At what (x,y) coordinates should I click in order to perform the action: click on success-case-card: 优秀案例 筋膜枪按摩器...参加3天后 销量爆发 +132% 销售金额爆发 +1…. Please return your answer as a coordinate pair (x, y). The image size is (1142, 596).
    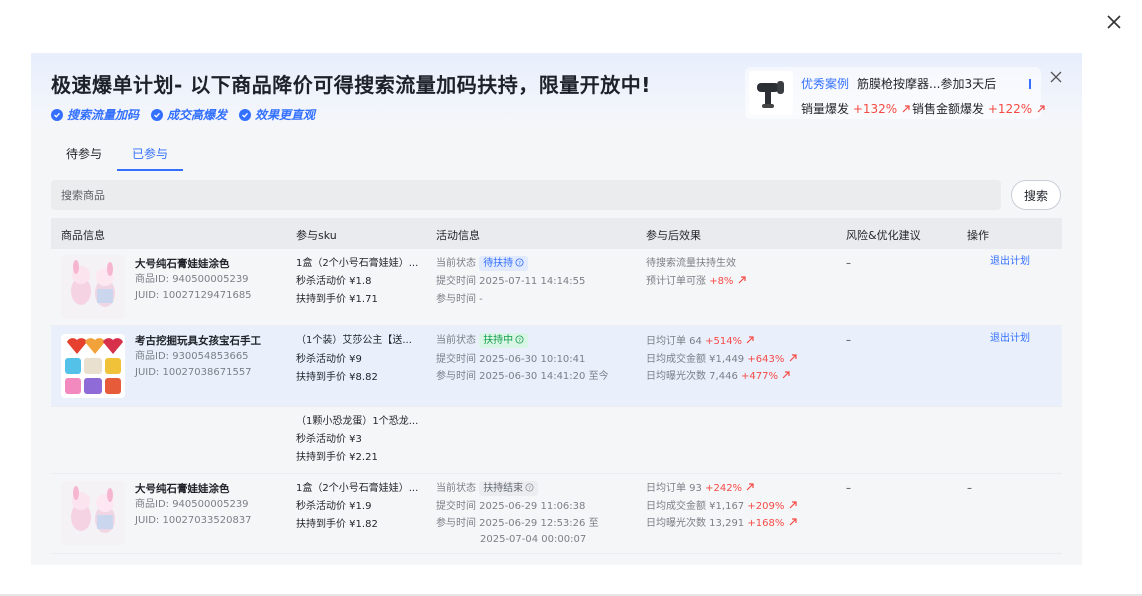
    Looking at the image, I should click on (895, 93).